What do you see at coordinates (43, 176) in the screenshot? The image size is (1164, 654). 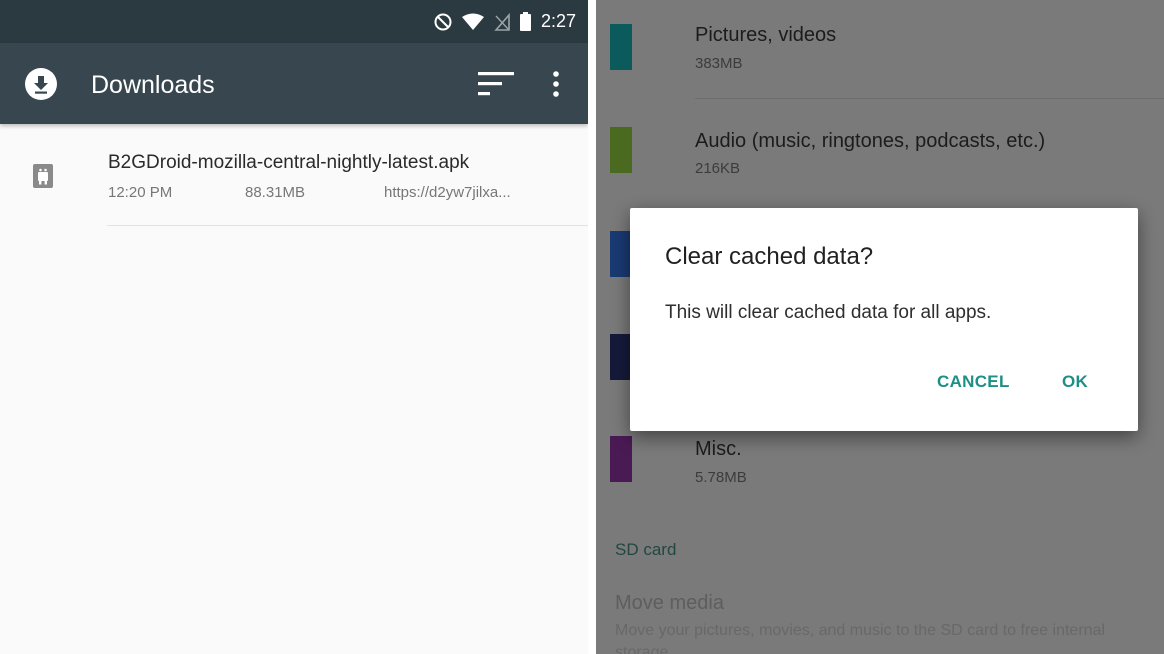 I see `apk-file-icon` at bounding box center [43, 176].